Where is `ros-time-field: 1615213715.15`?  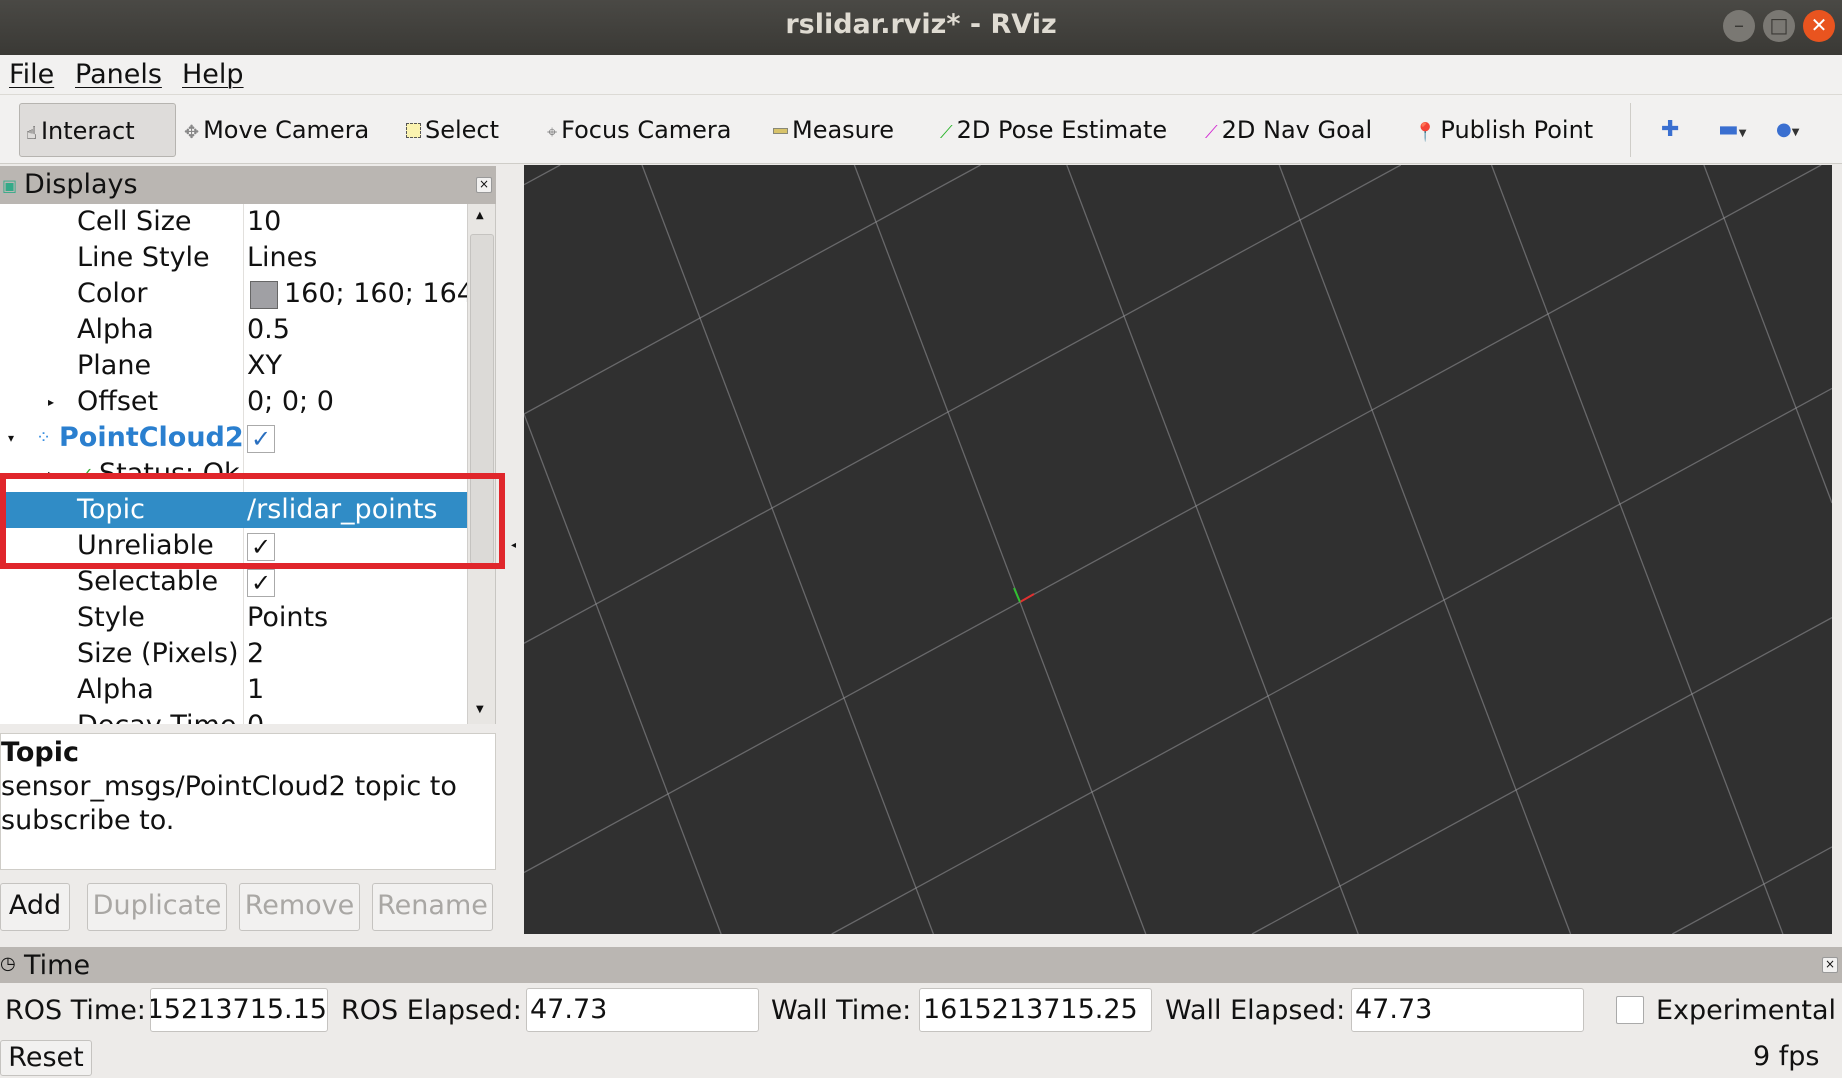 ros-time-field: 1615213715.15 is located at coordinates (239, 1010).